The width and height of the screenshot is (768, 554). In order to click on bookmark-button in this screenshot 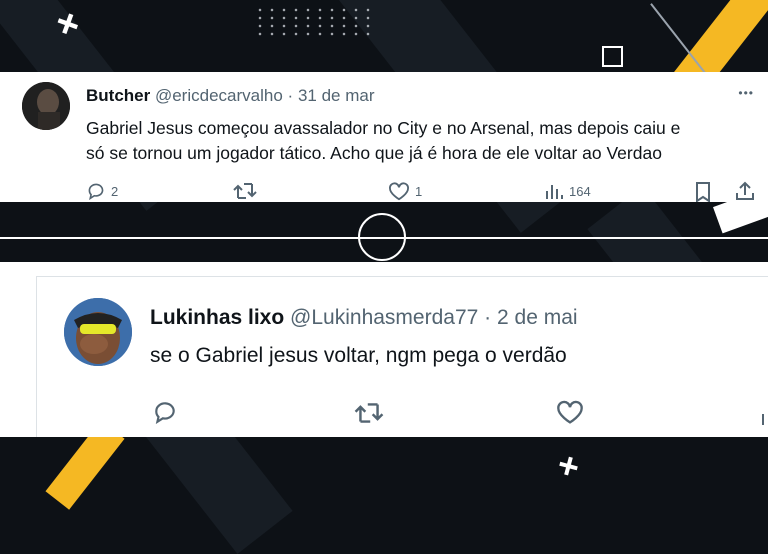, I will do `click(703, 192)`.